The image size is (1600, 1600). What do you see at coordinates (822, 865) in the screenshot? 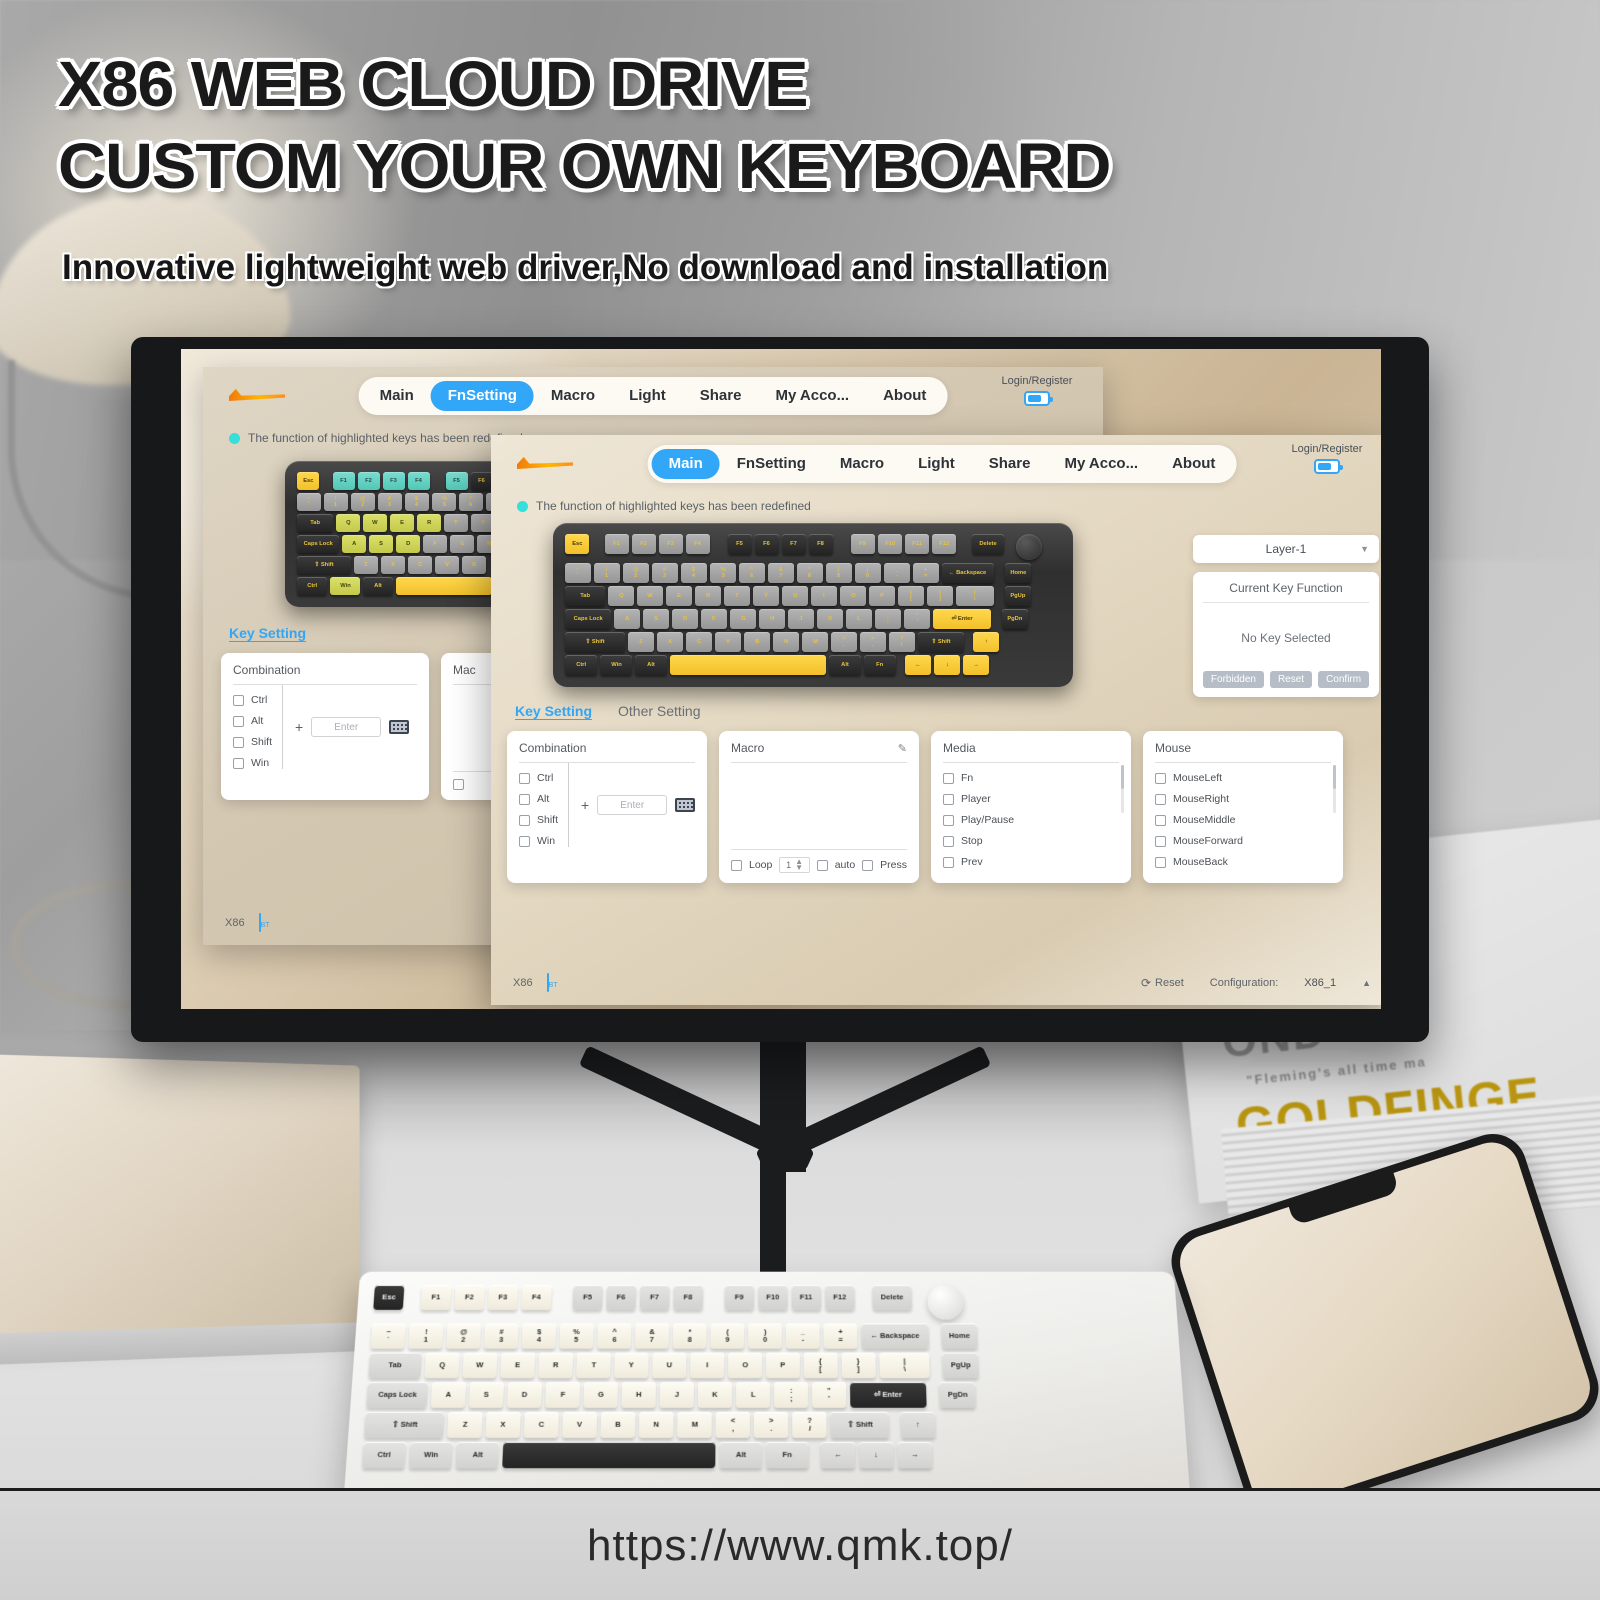
I see `macro-auto-checkbox` at bounding box center [822, 865].